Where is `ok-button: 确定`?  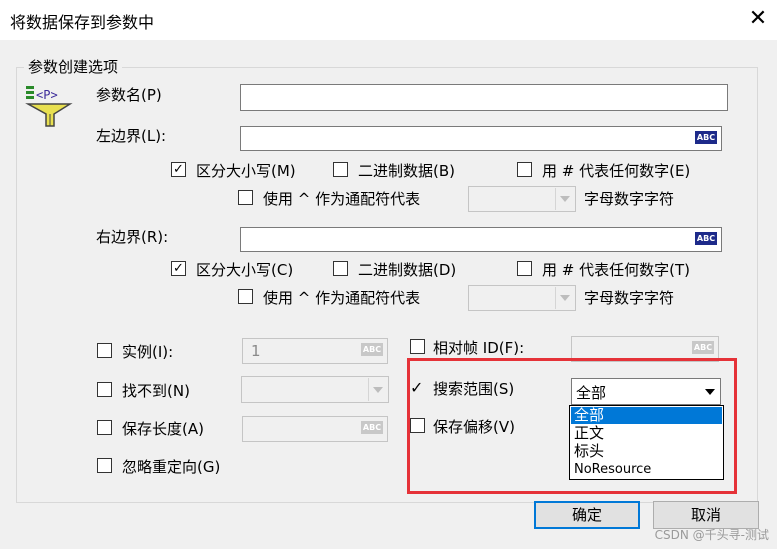
ok-button: 确定 is located at coordinates (587, 515).